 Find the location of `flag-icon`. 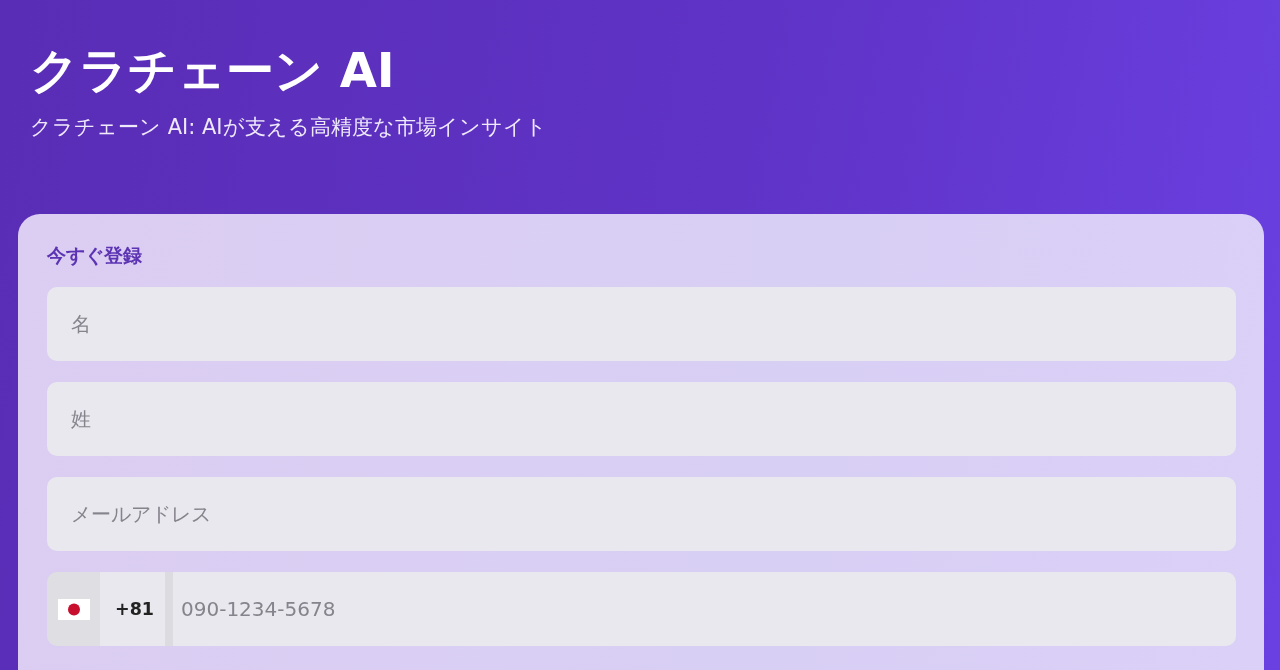

flag-icon is located at coordinates (73, 609).